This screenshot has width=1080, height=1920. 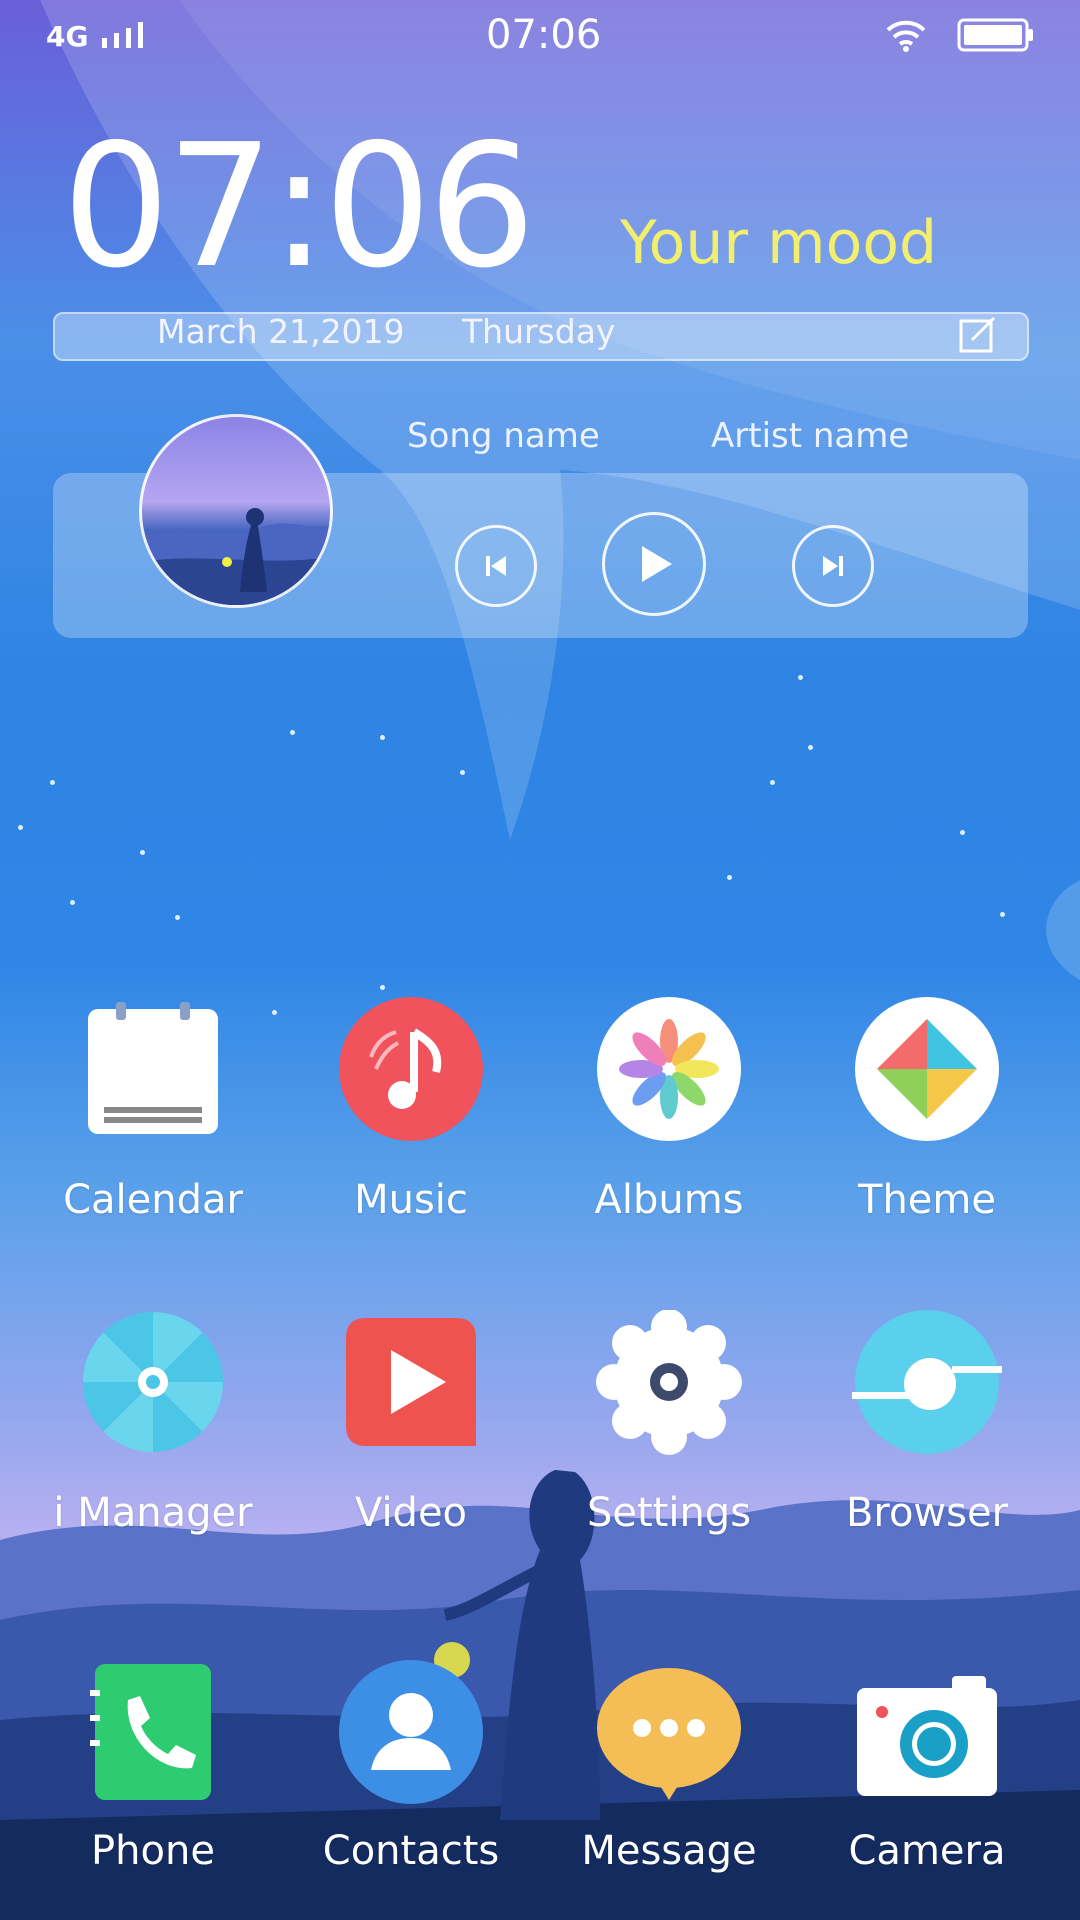 What do you see at coordinates (927, 1735) in the screenshot?
I see `camera-icon` at bounding box center [927, 1735].